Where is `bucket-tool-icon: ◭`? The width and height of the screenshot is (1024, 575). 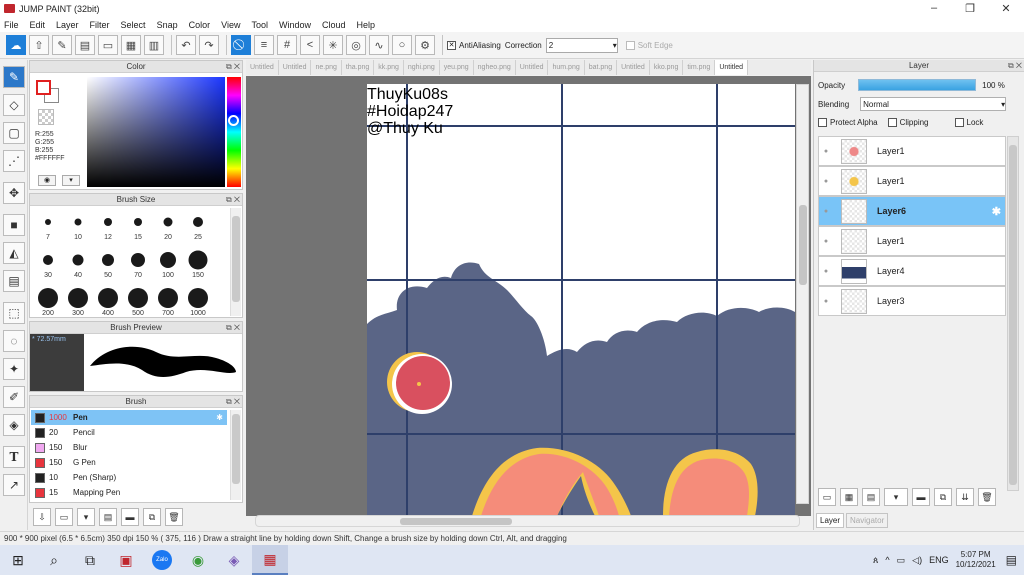 bucket-tool-icon: ◭ is located at coordinates (14, 253).